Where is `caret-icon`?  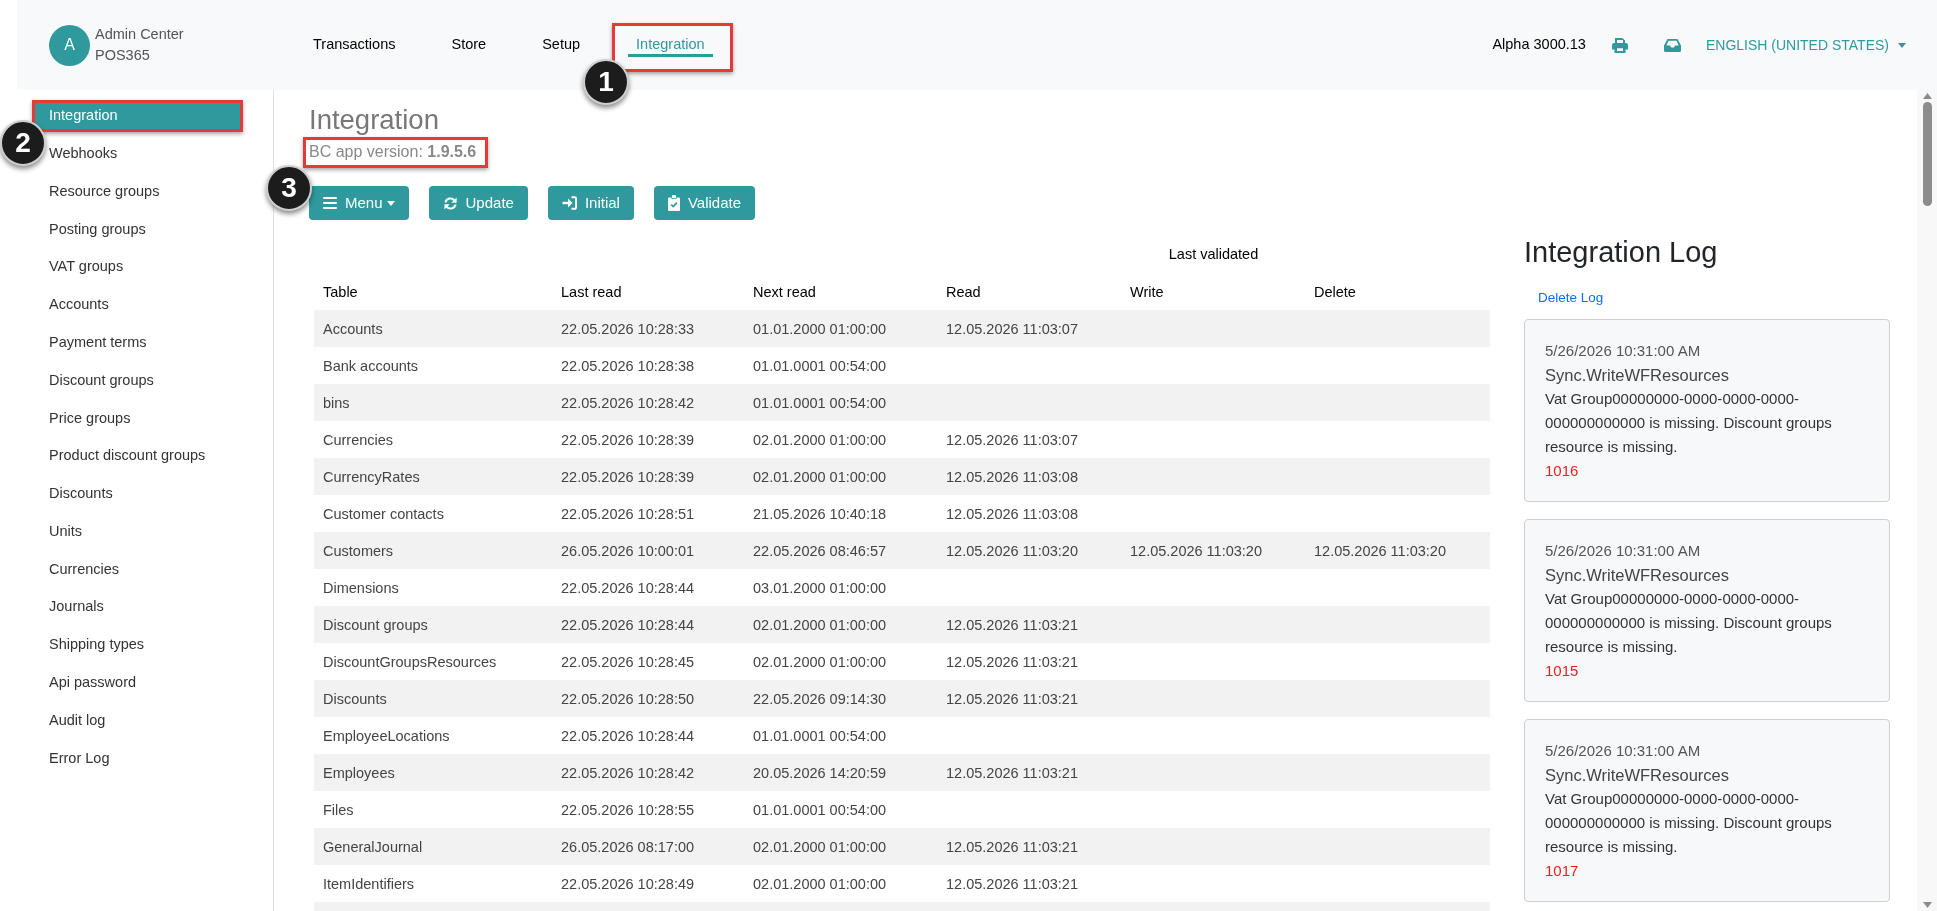 caret-icon is located at coordinates (1902, 45).